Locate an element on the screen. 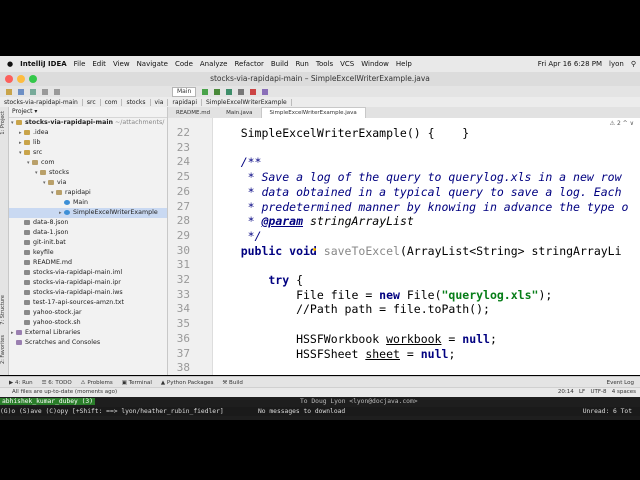 The height and width of the screenshot is (480, 640). code-line: File file = new File("querylog.xls"); is located at coordinates (382, 295).